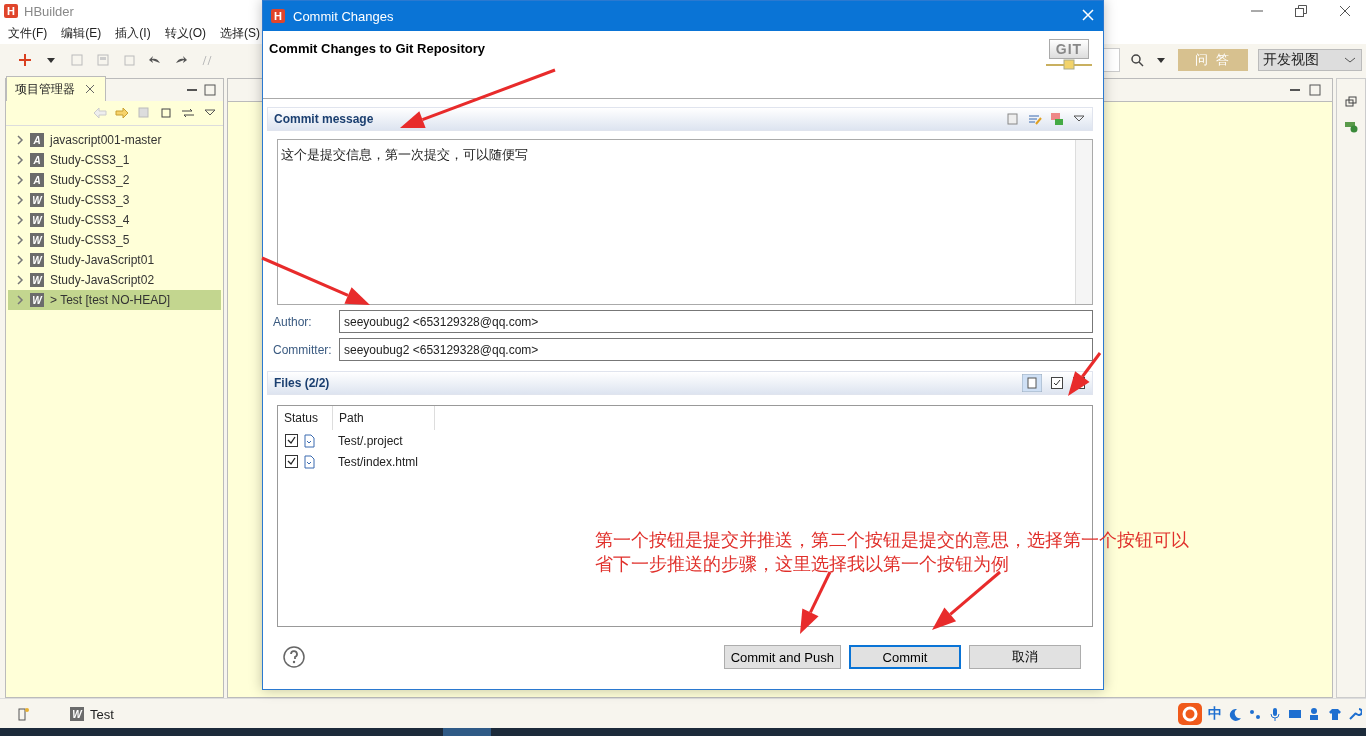 The width and height of the screenshot is (1366, 736). What do you see at coordinates (1057, 119) in the screenshot?
I see `signoff-icon` at bounding box center [1057, 119].